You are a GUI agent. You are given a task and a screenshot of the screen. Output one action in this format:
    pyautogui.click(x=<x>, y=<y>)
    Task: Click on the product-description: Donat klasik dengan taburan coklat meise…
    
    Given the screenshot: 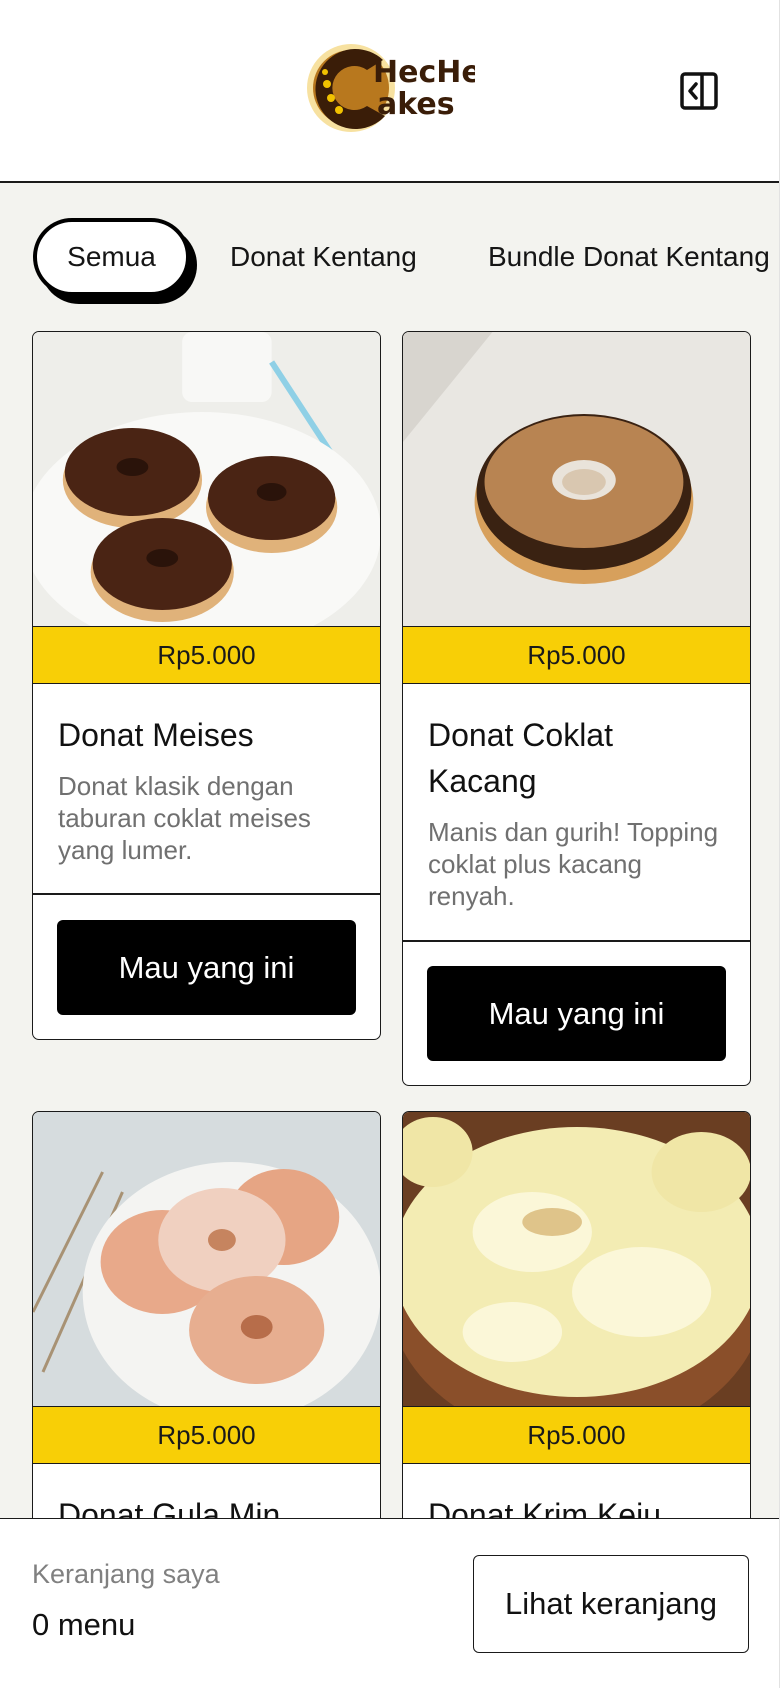 What is the action you would take?
    pyautogui.click(x=184, y=818)
    